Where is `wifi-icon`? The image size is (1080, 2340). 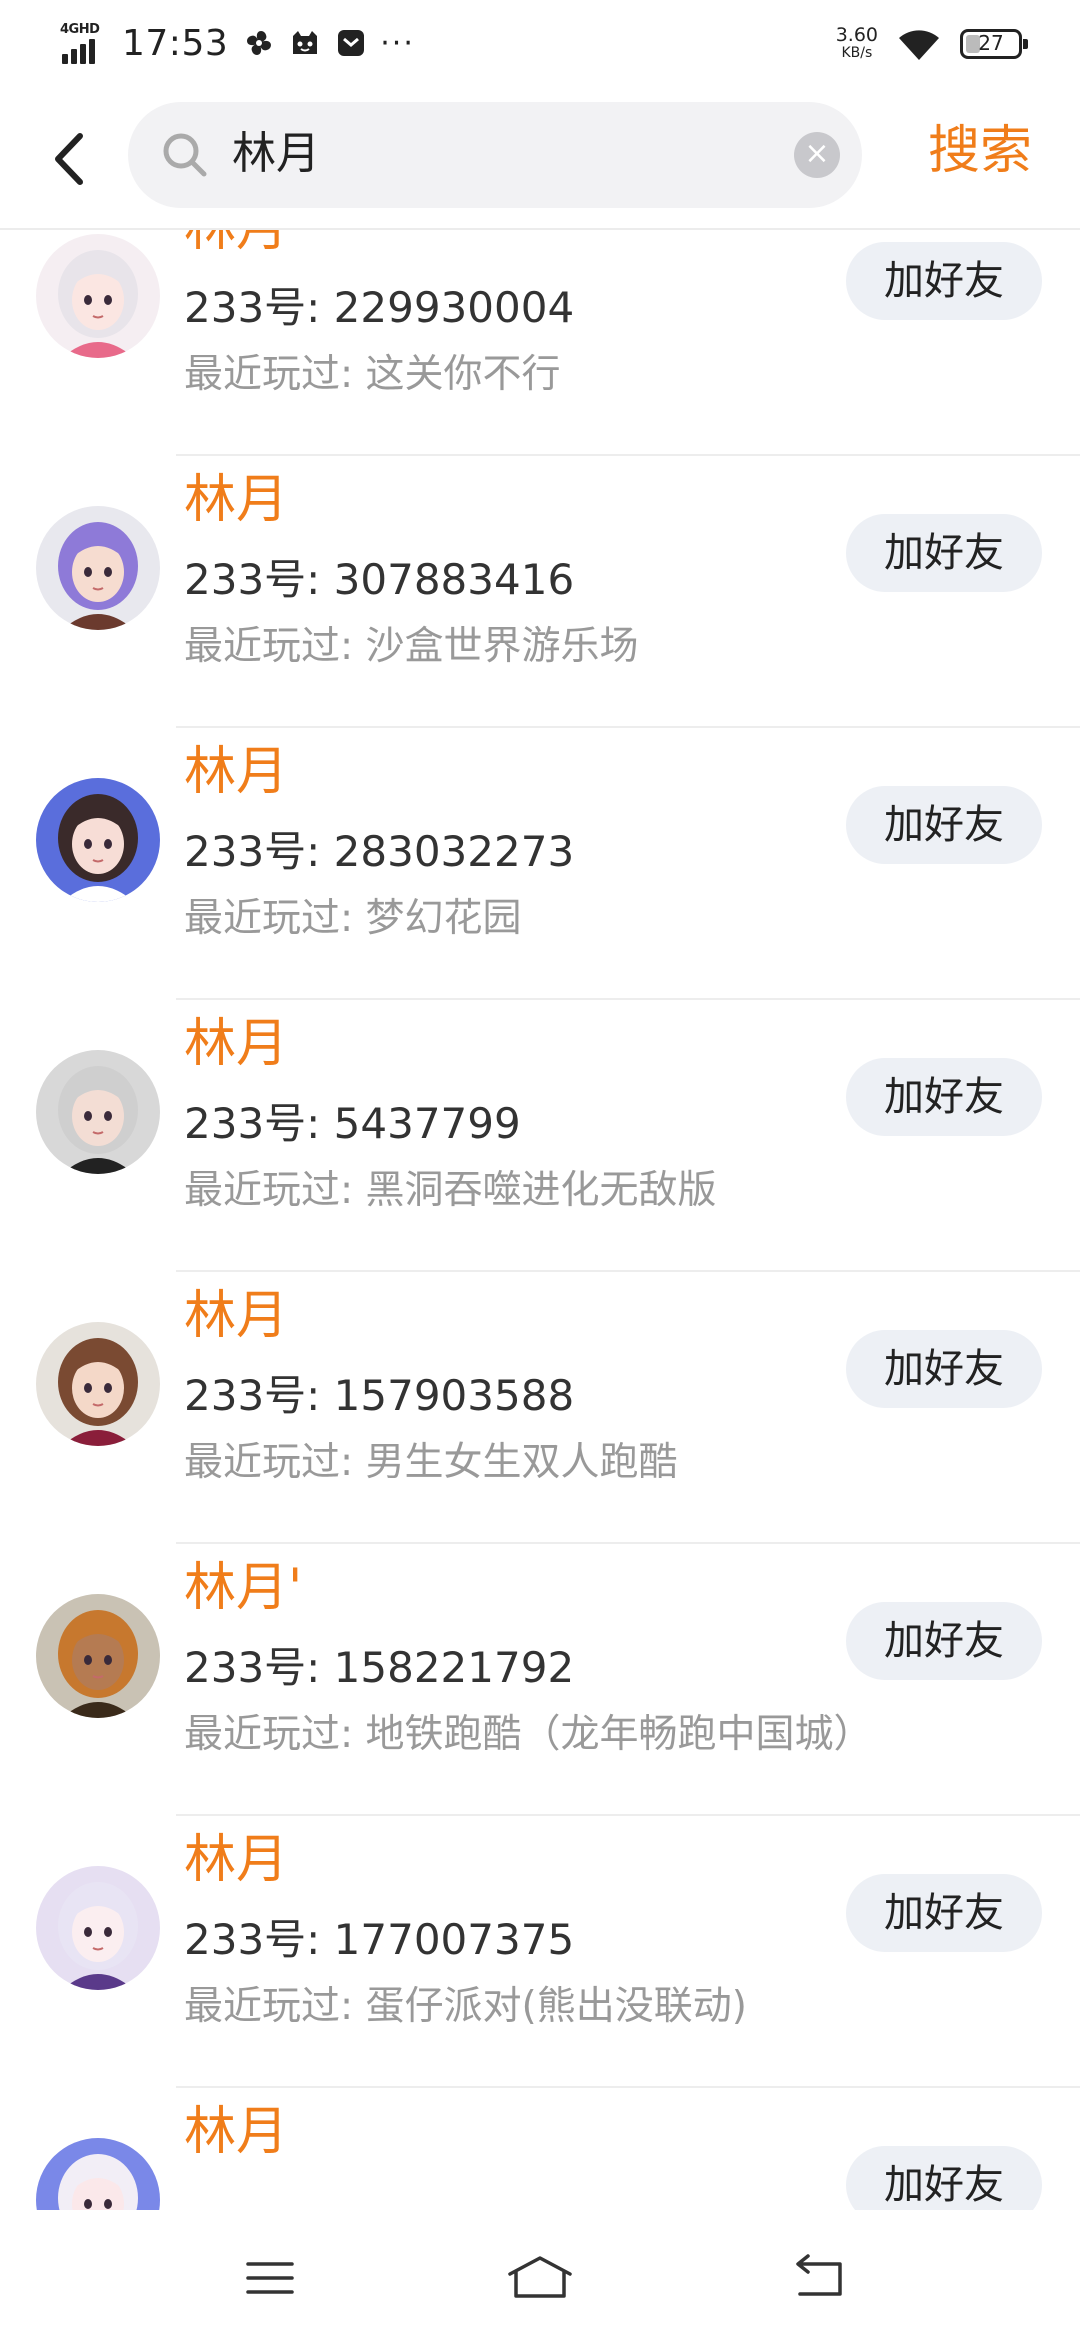 wifi-icon is located at coordinates (919, 45).